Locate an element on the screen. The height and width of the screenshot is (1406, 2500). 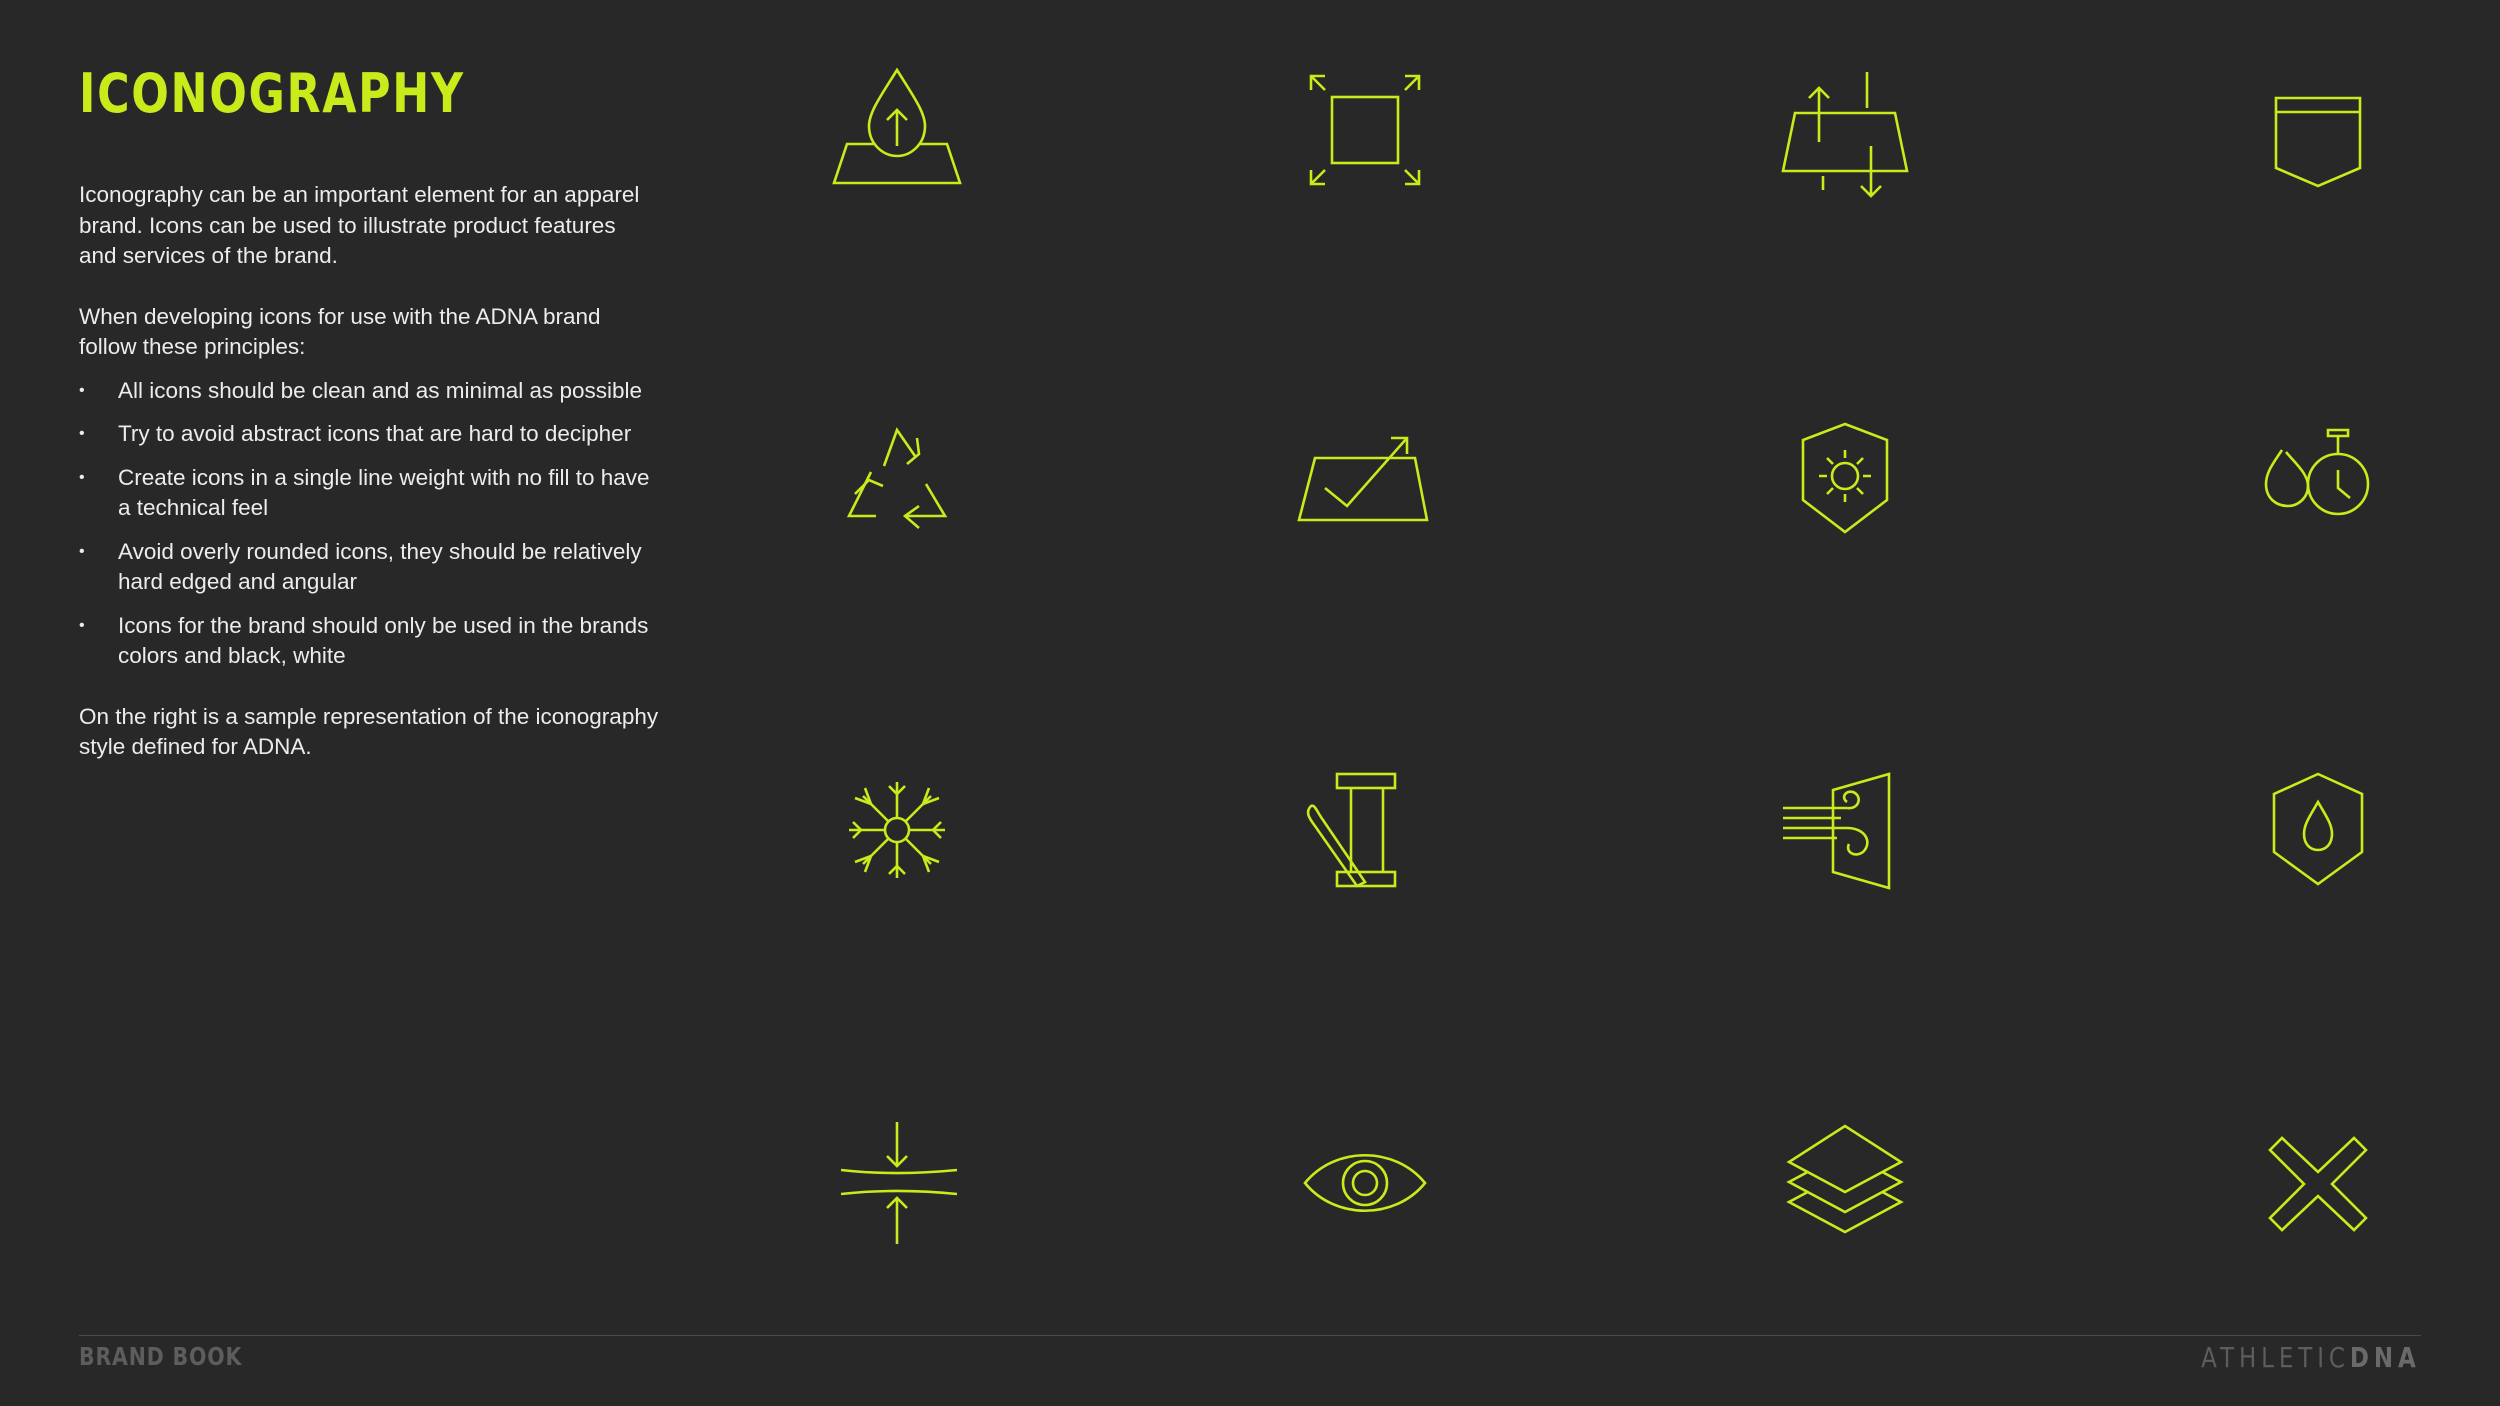
page-title: ICONOGRAPHY is located at coordinates (272, 93).